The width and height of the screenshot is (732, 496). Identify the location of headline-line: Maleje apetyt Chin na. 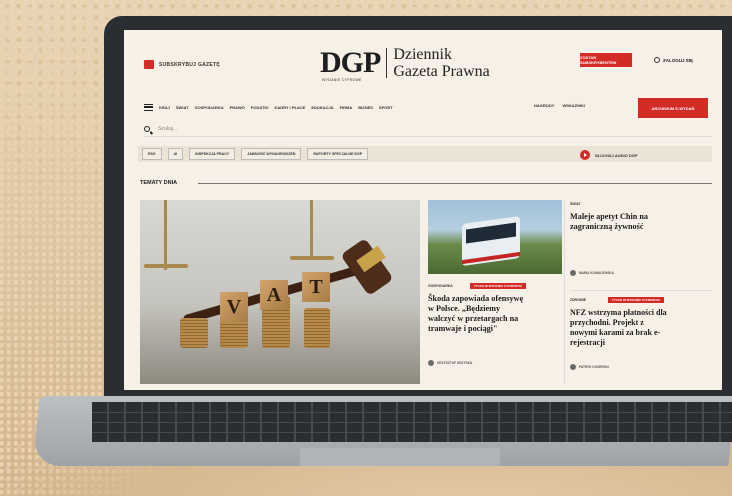
(609, 216).